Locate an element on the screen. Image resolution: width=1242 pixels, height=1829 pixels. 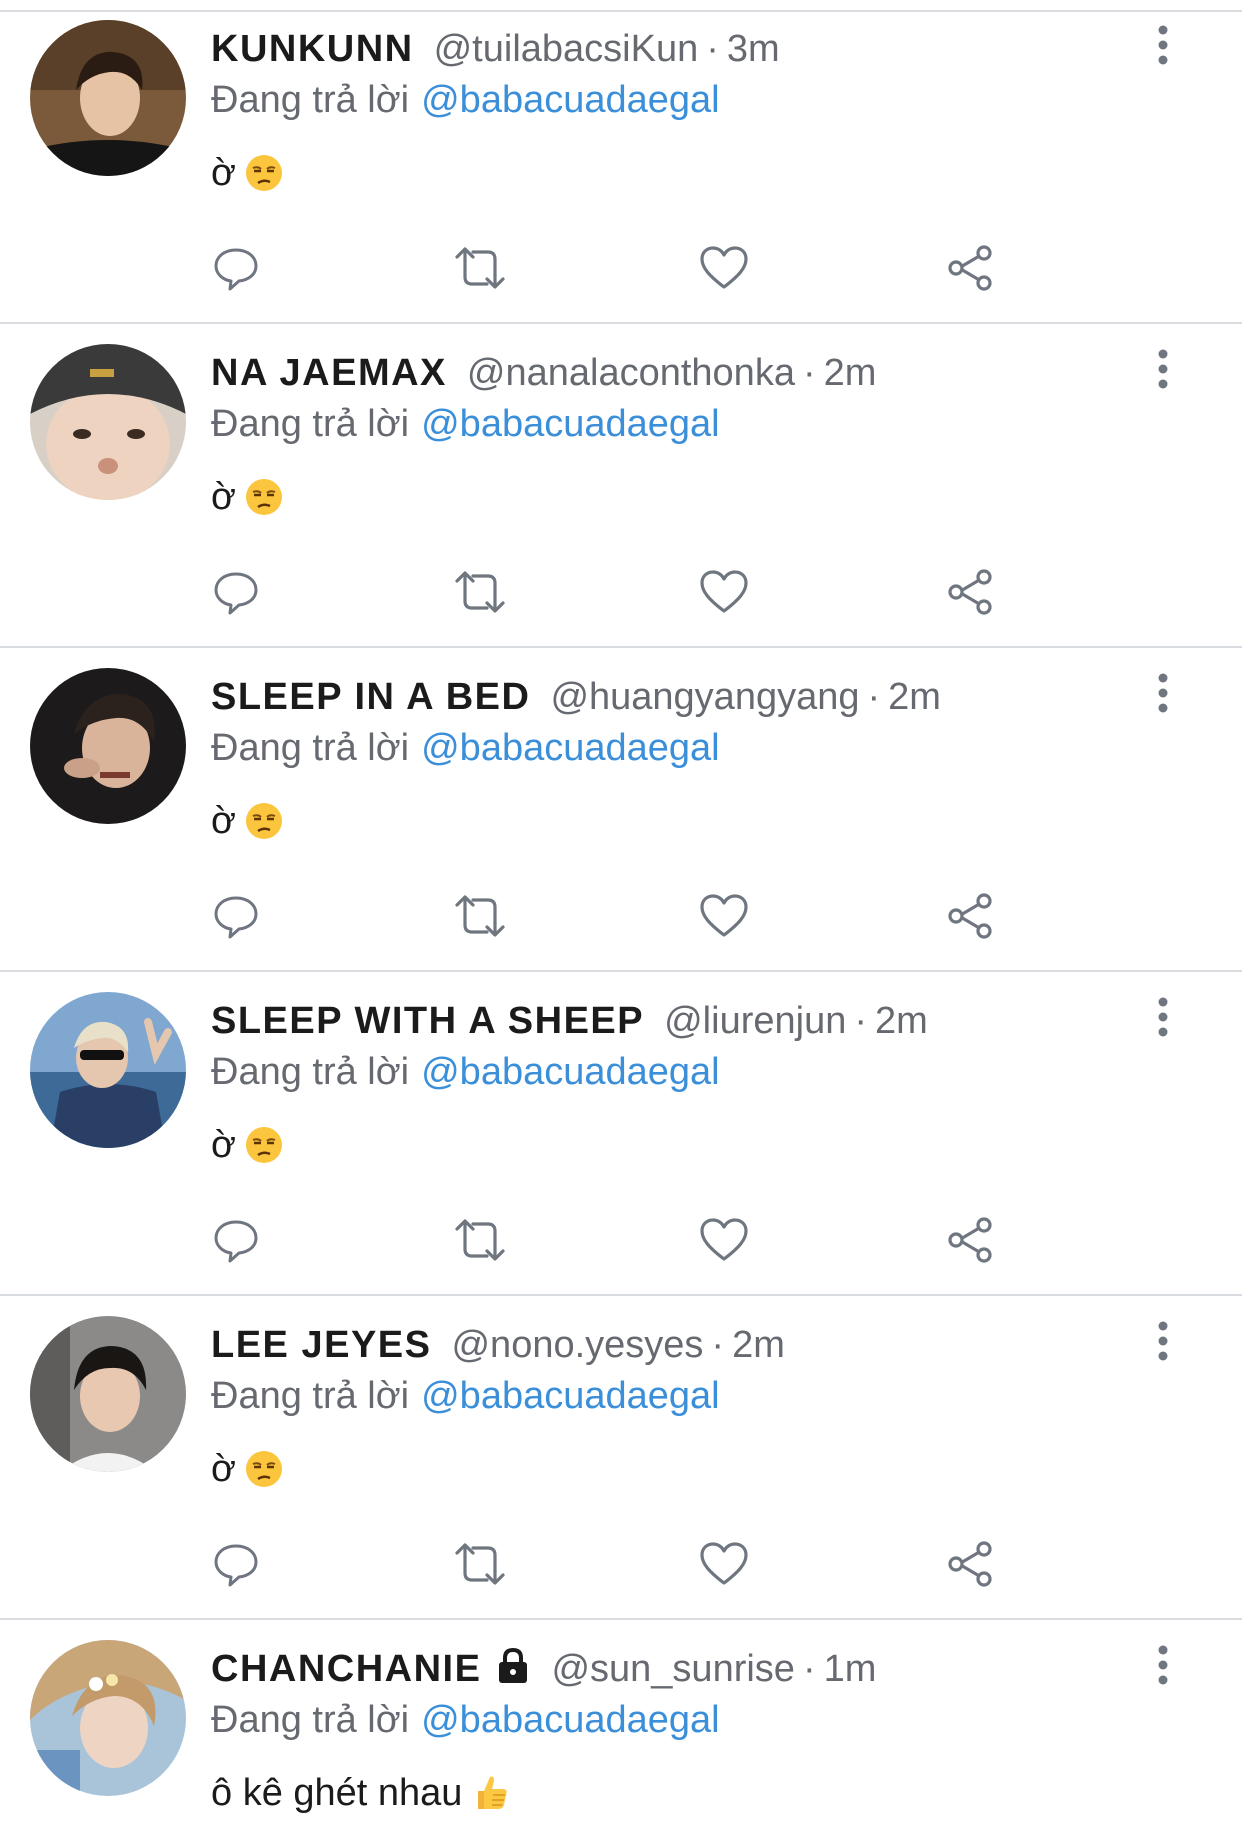
display-name: KUNKUNN is located at coordinates (312, 49).